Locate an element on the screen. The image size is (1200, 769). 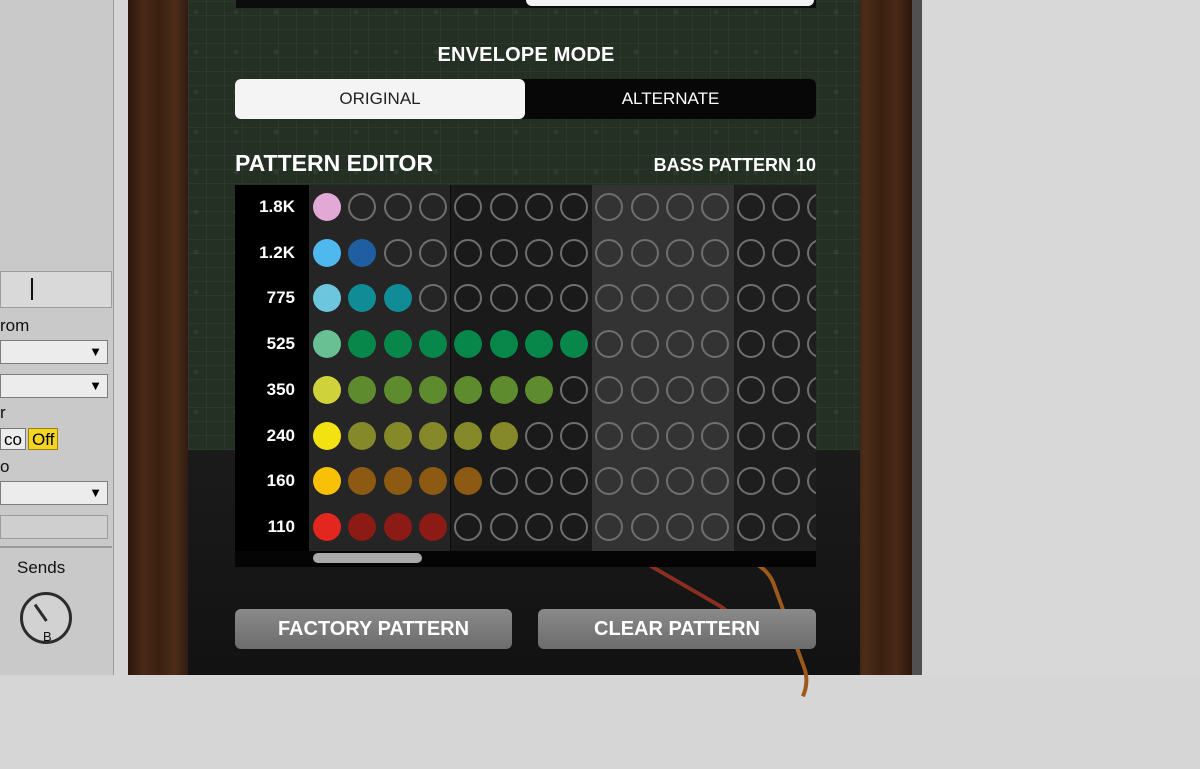
grid-scroll-thumb is located at coordinates (367, 558).